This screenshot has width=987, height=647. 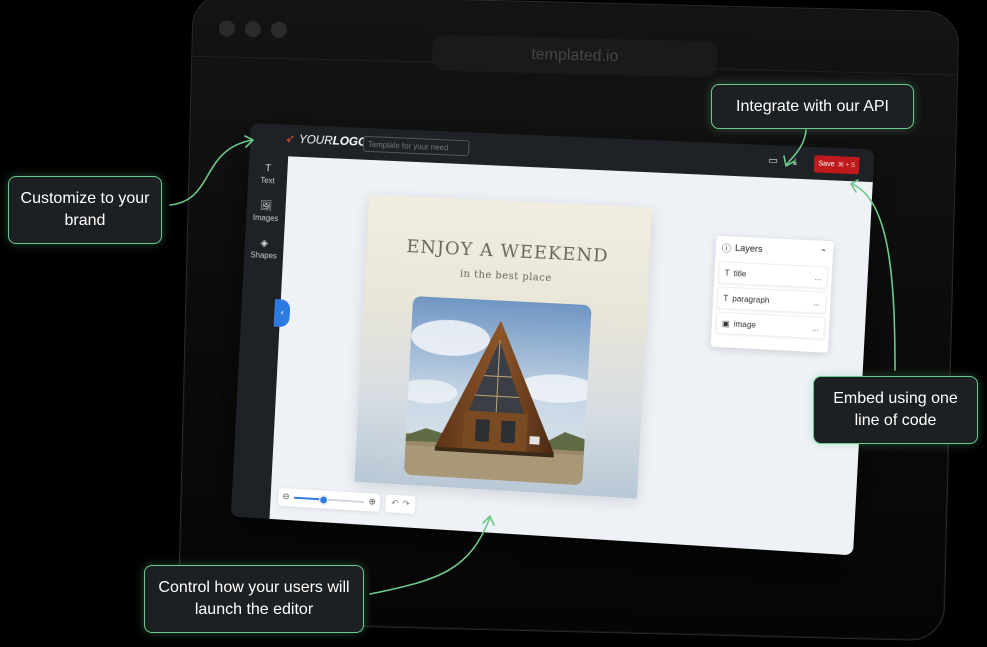 I want to click on callout-embed-text: Embed using one line of code, so click(x=895, y=409).